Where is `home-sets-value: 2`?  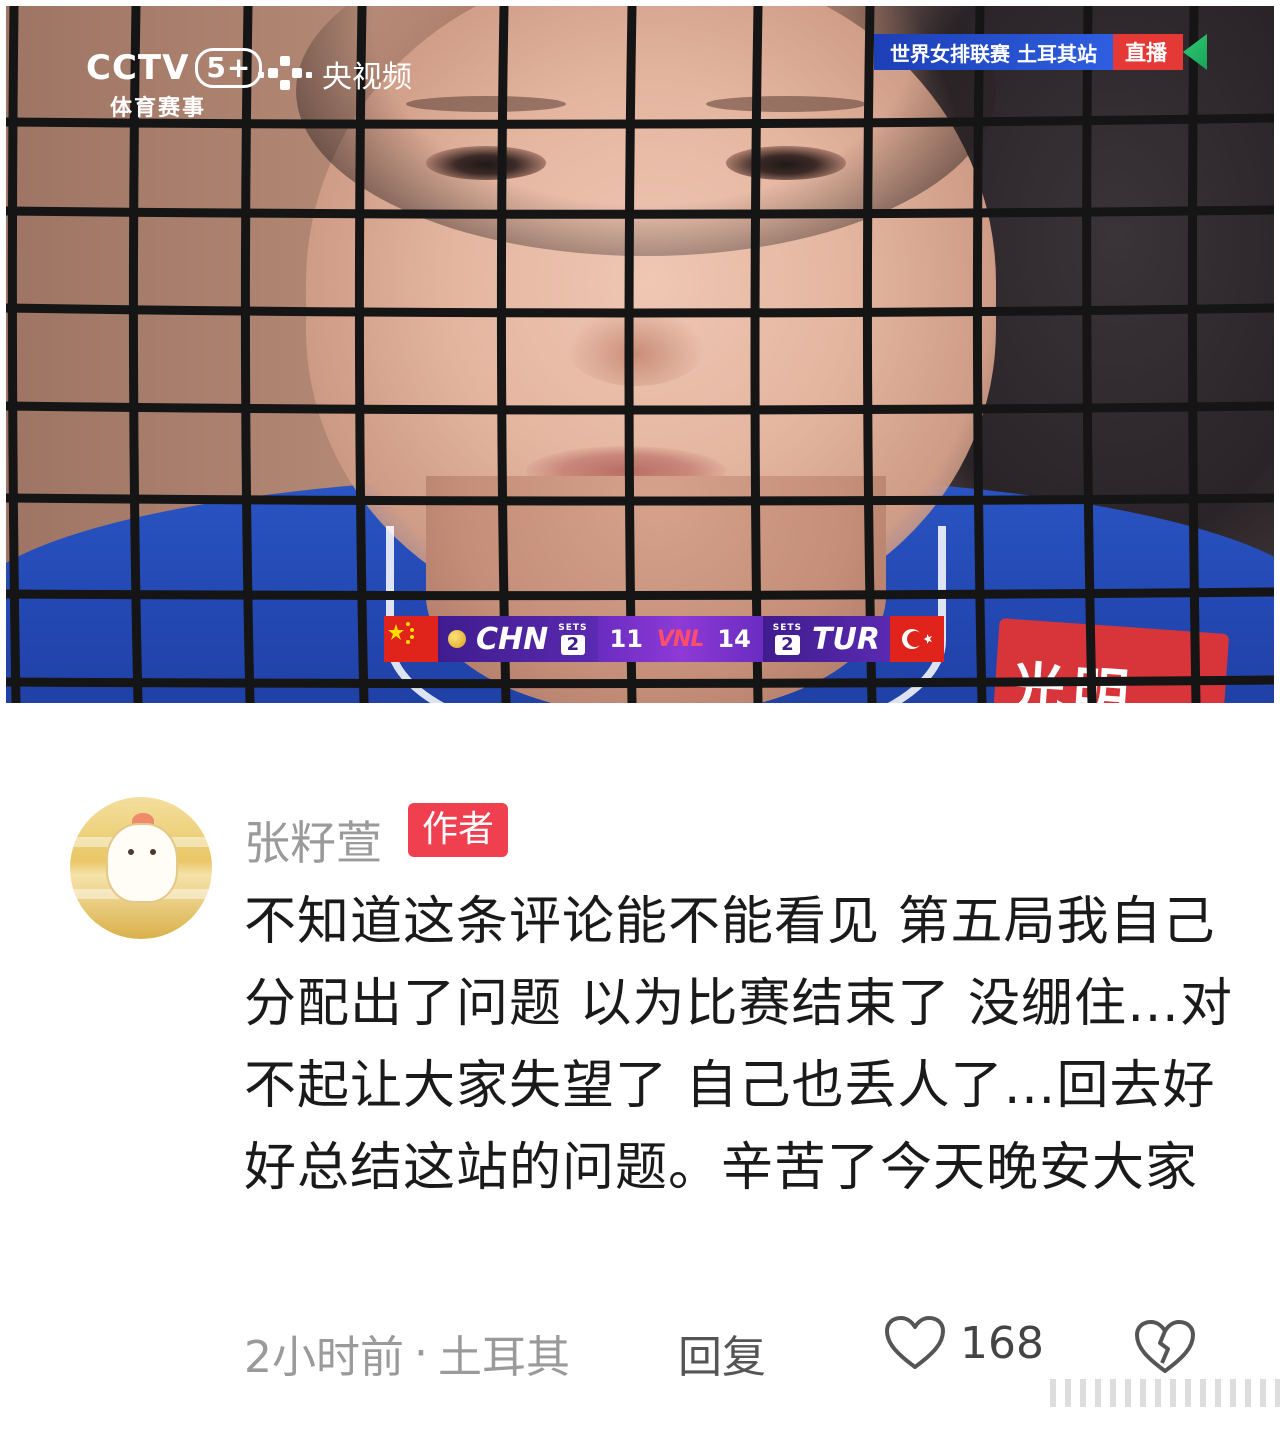 home-sets-value: 2 is located at coordinates (573, 644).